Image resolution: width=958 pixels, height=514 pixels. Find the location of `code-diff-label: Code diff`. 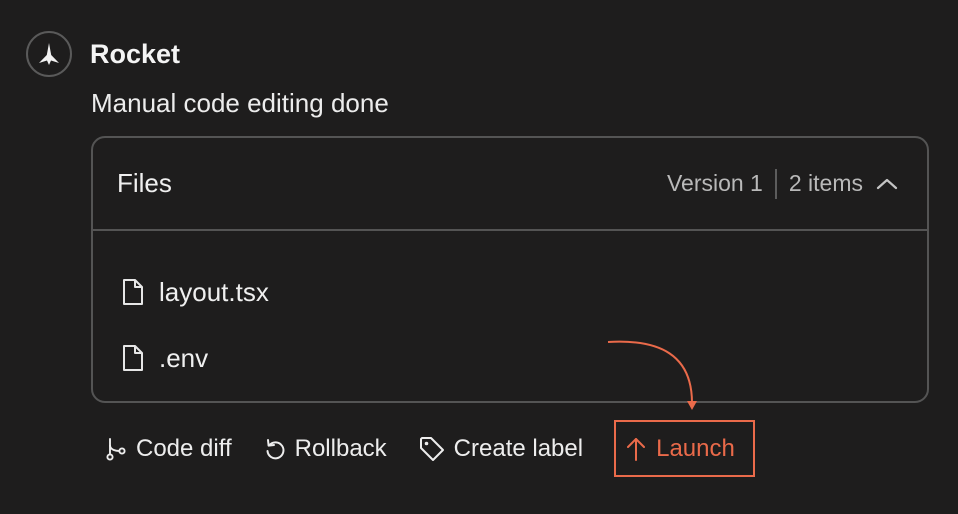

code-diff-label: Code diff is located at coordinates (184, 448).